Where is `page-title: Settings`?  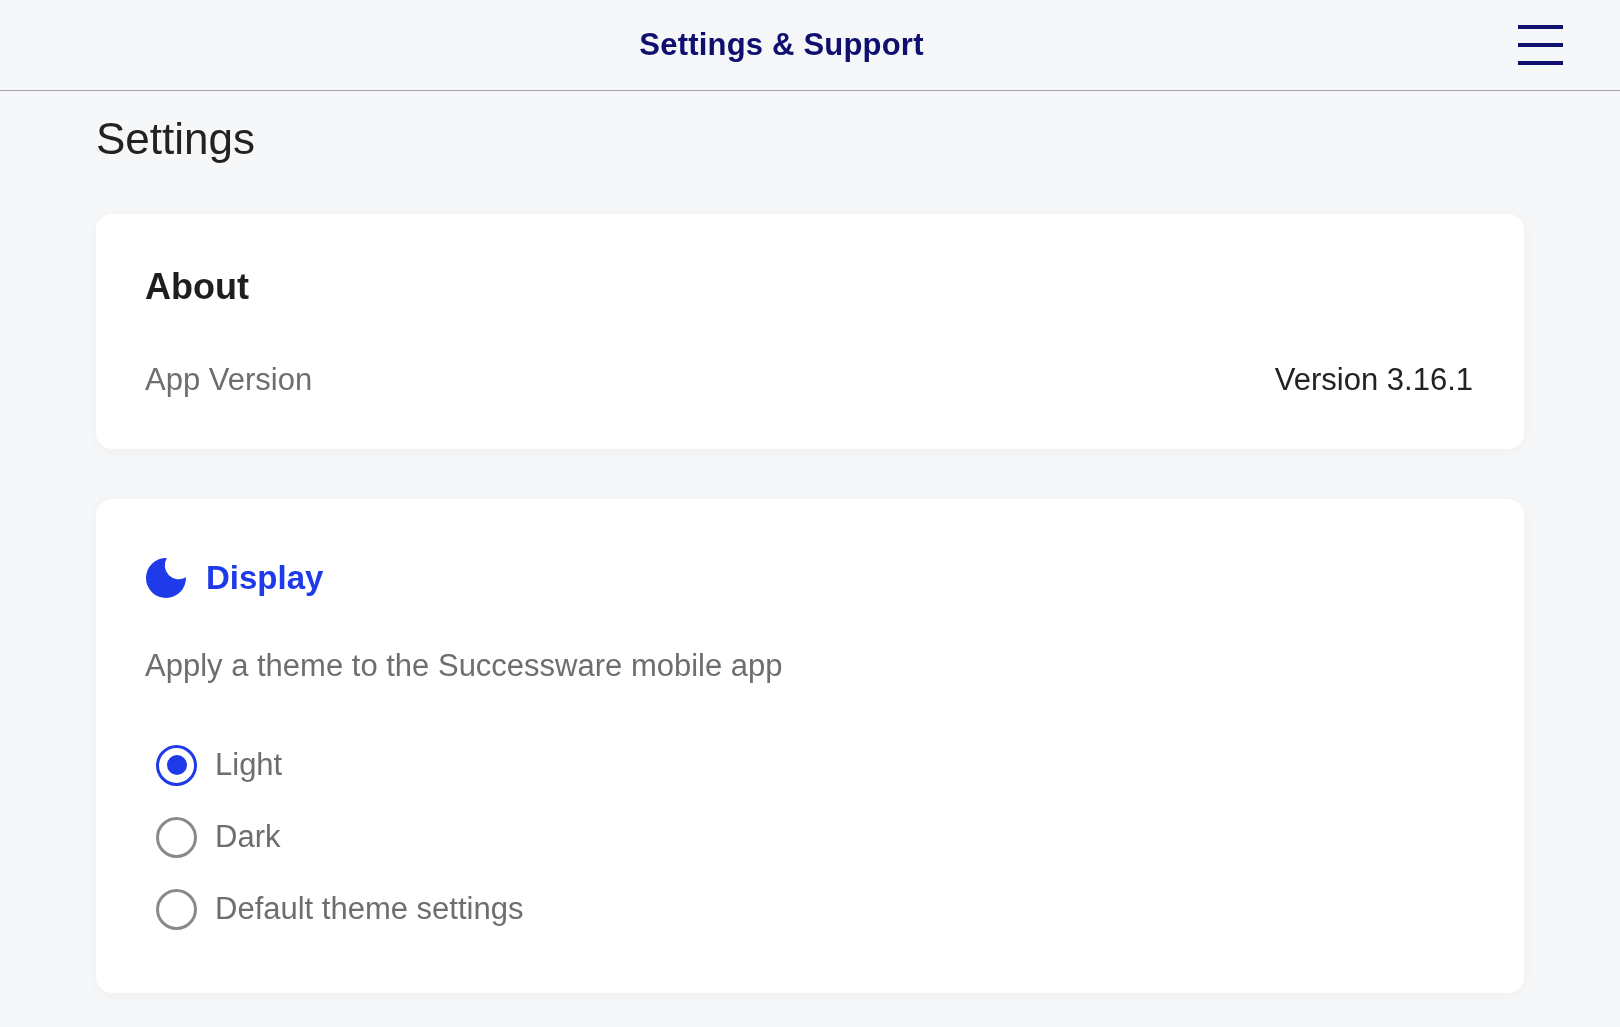
page-title: Settings is located at coordinates (176, 139).